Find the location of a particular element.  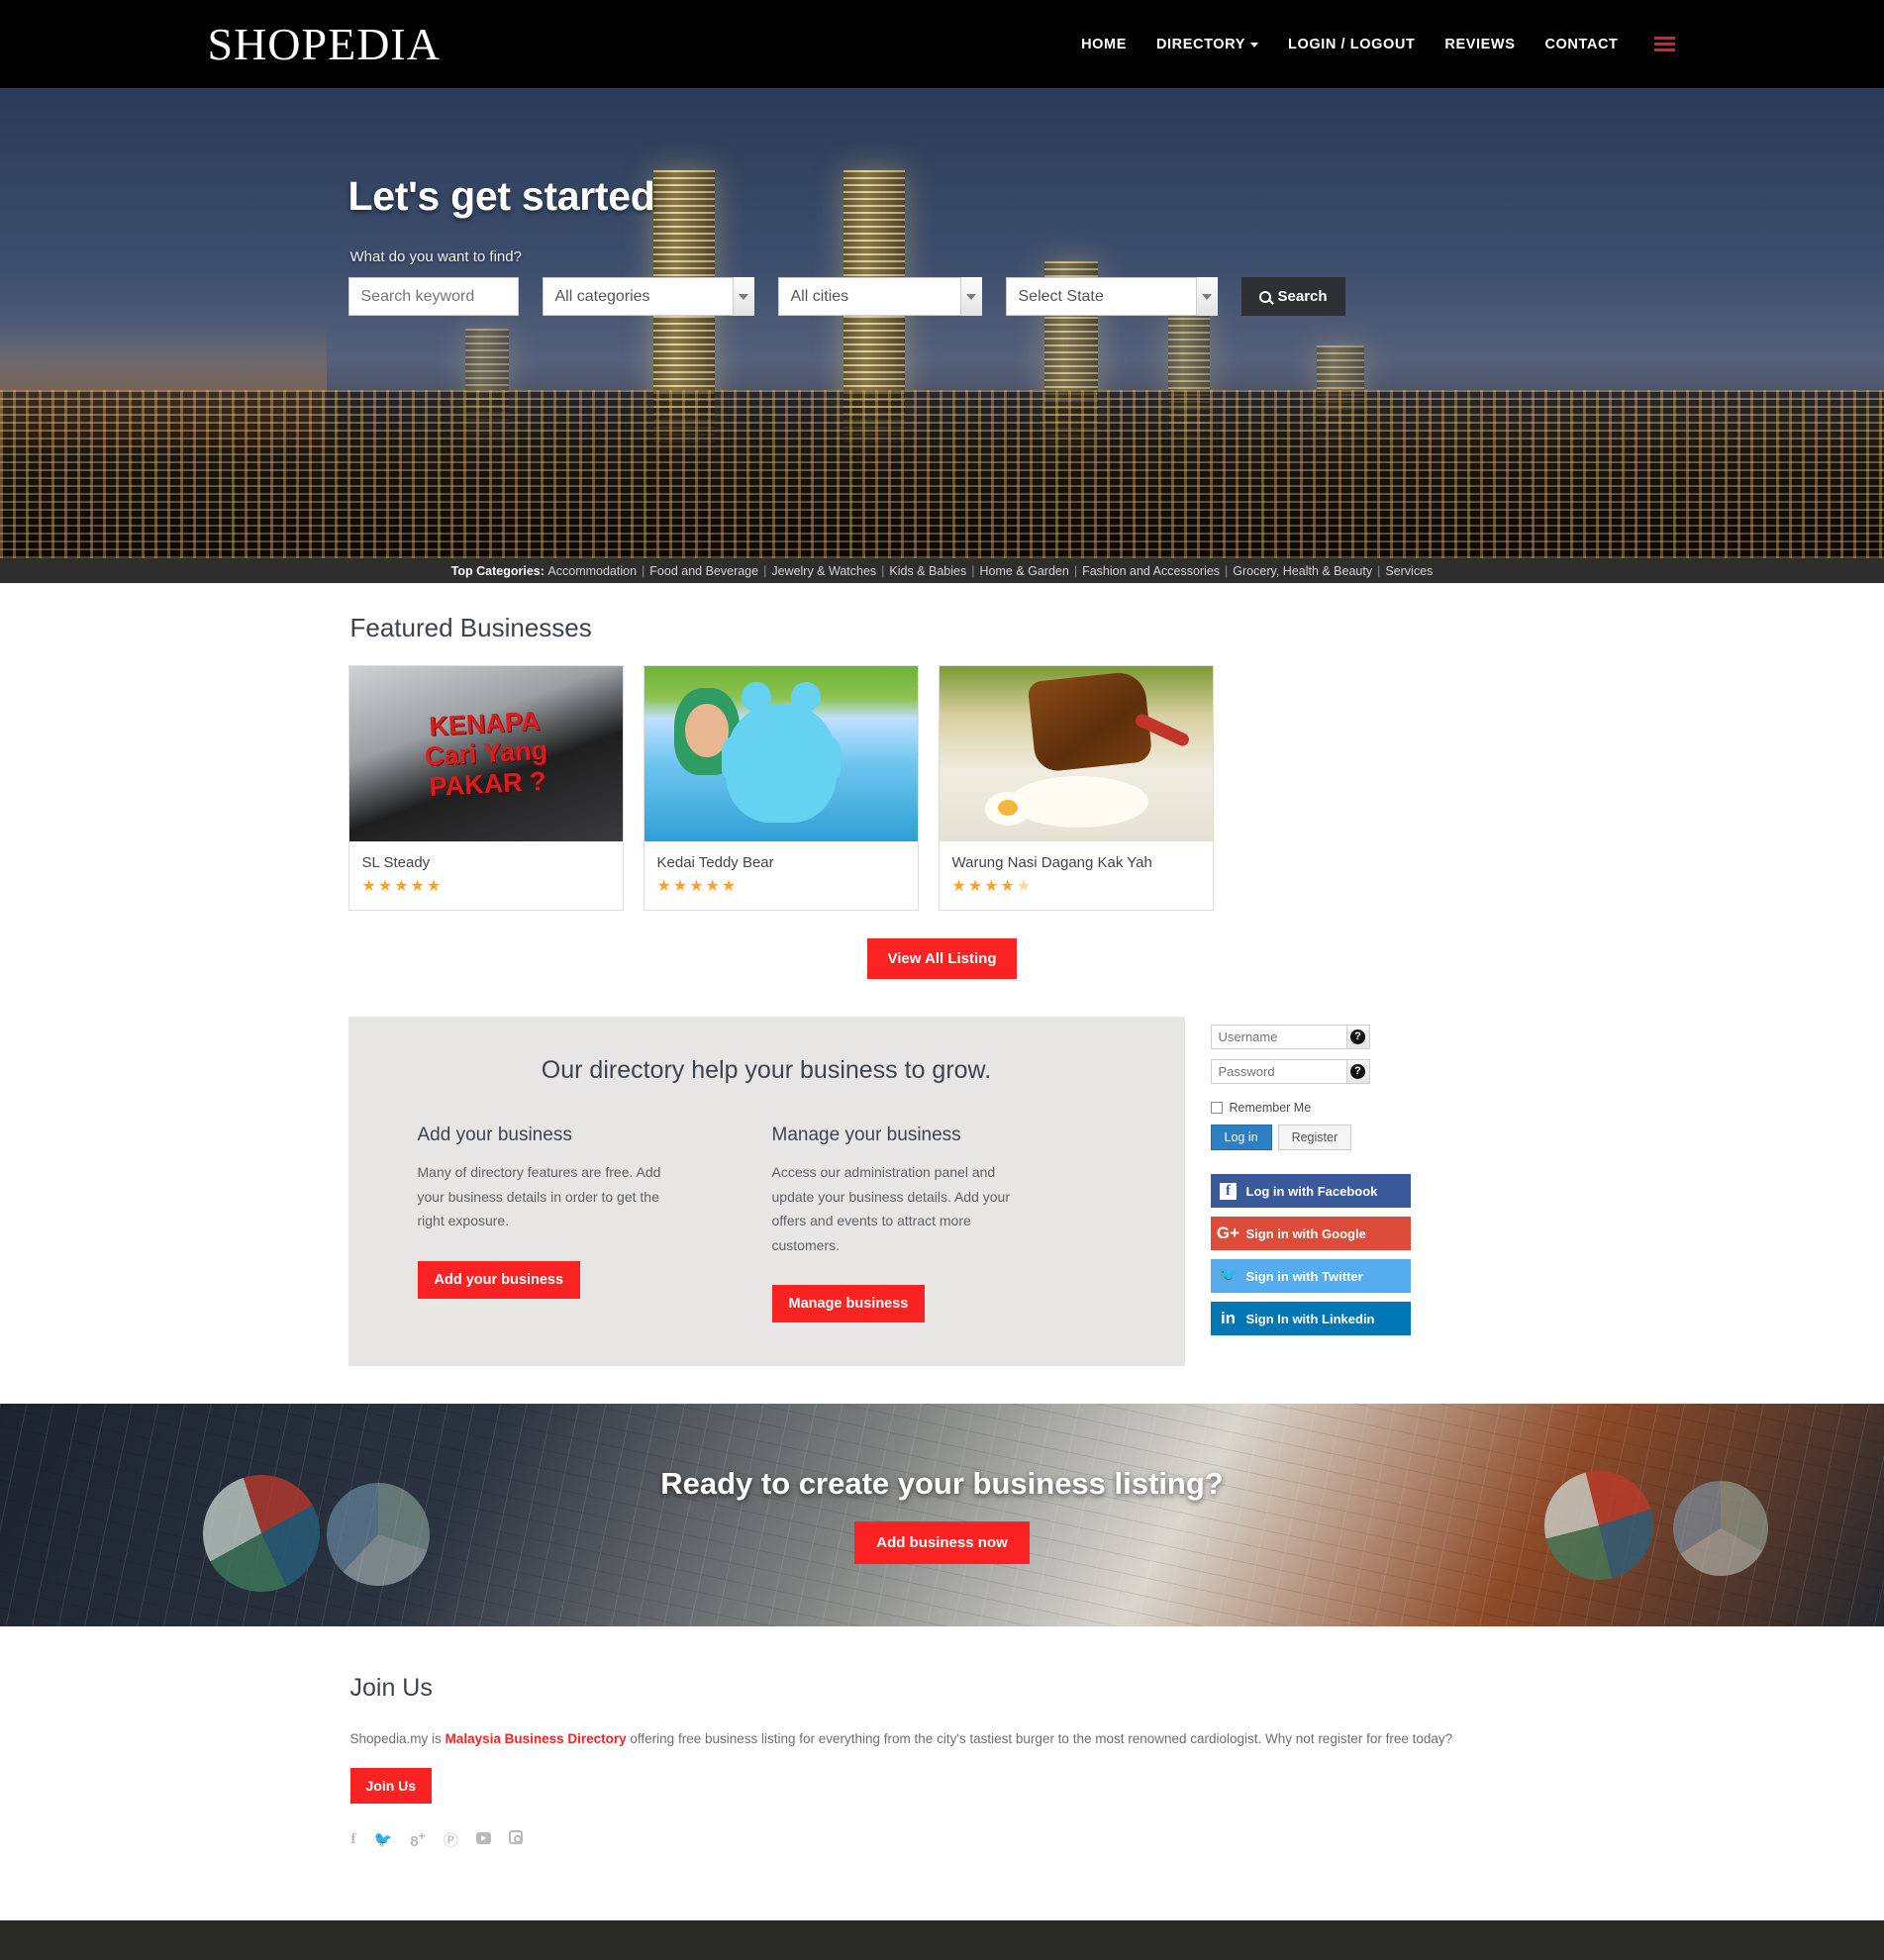

username-help-button: ? is located at coordinates (1358, 1037).